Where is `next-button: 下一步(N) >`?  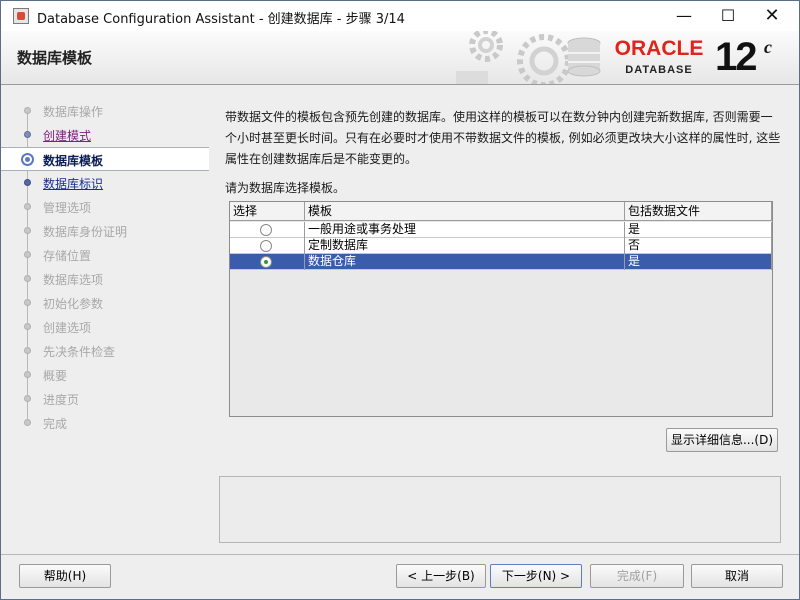
next-button: 下一步(N) > is located at coordinates (536, 576).